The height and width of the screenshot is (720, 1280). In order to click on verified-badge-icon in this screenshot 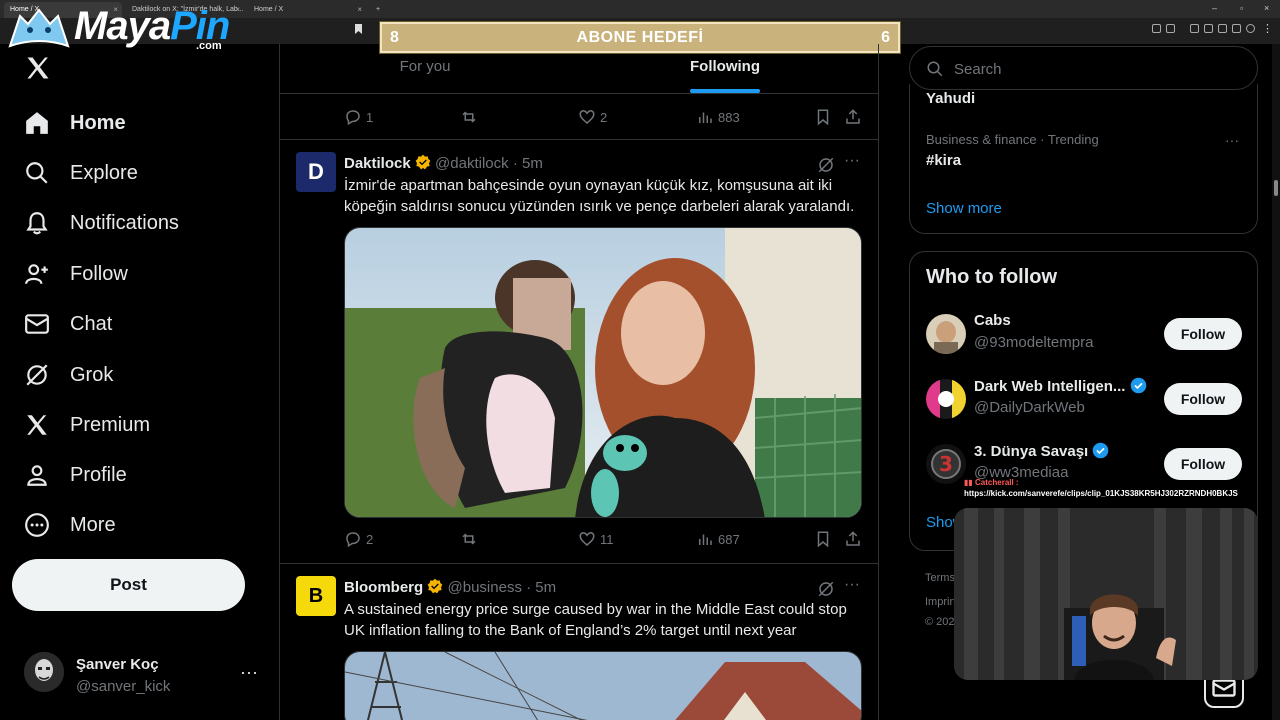, I will do `click(435, 586)`.